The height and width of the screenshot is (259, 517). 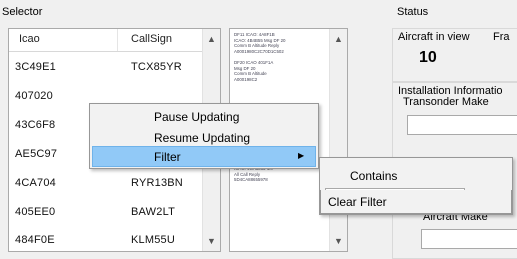 What do you see at coordinates (197, 117) in the screenshot?
I see `menu-item-label: Pause Updating` at bounding box center [197, 117].